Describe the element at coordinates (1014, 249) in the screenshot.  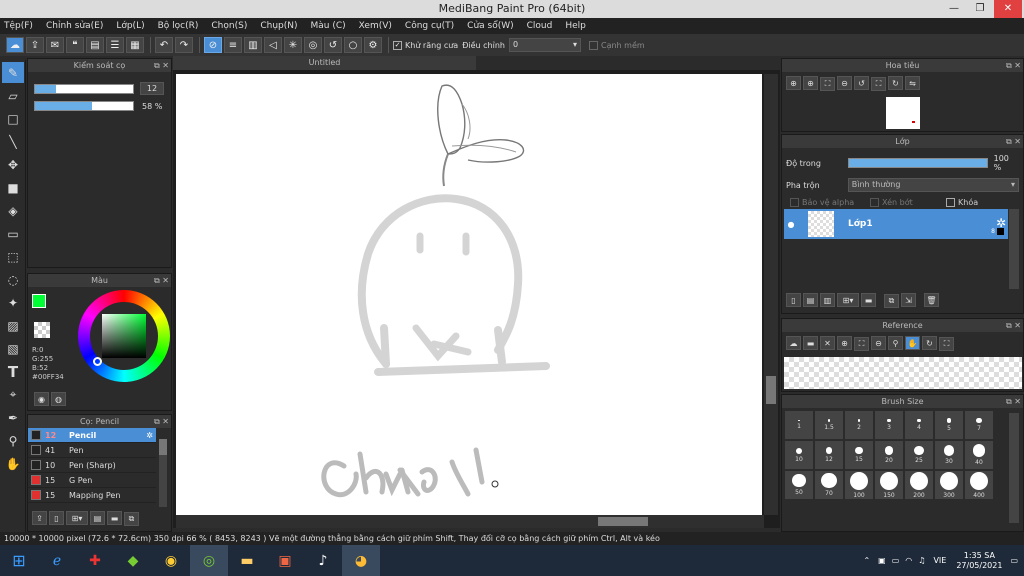
I see `layer-scrollbar` at that location.